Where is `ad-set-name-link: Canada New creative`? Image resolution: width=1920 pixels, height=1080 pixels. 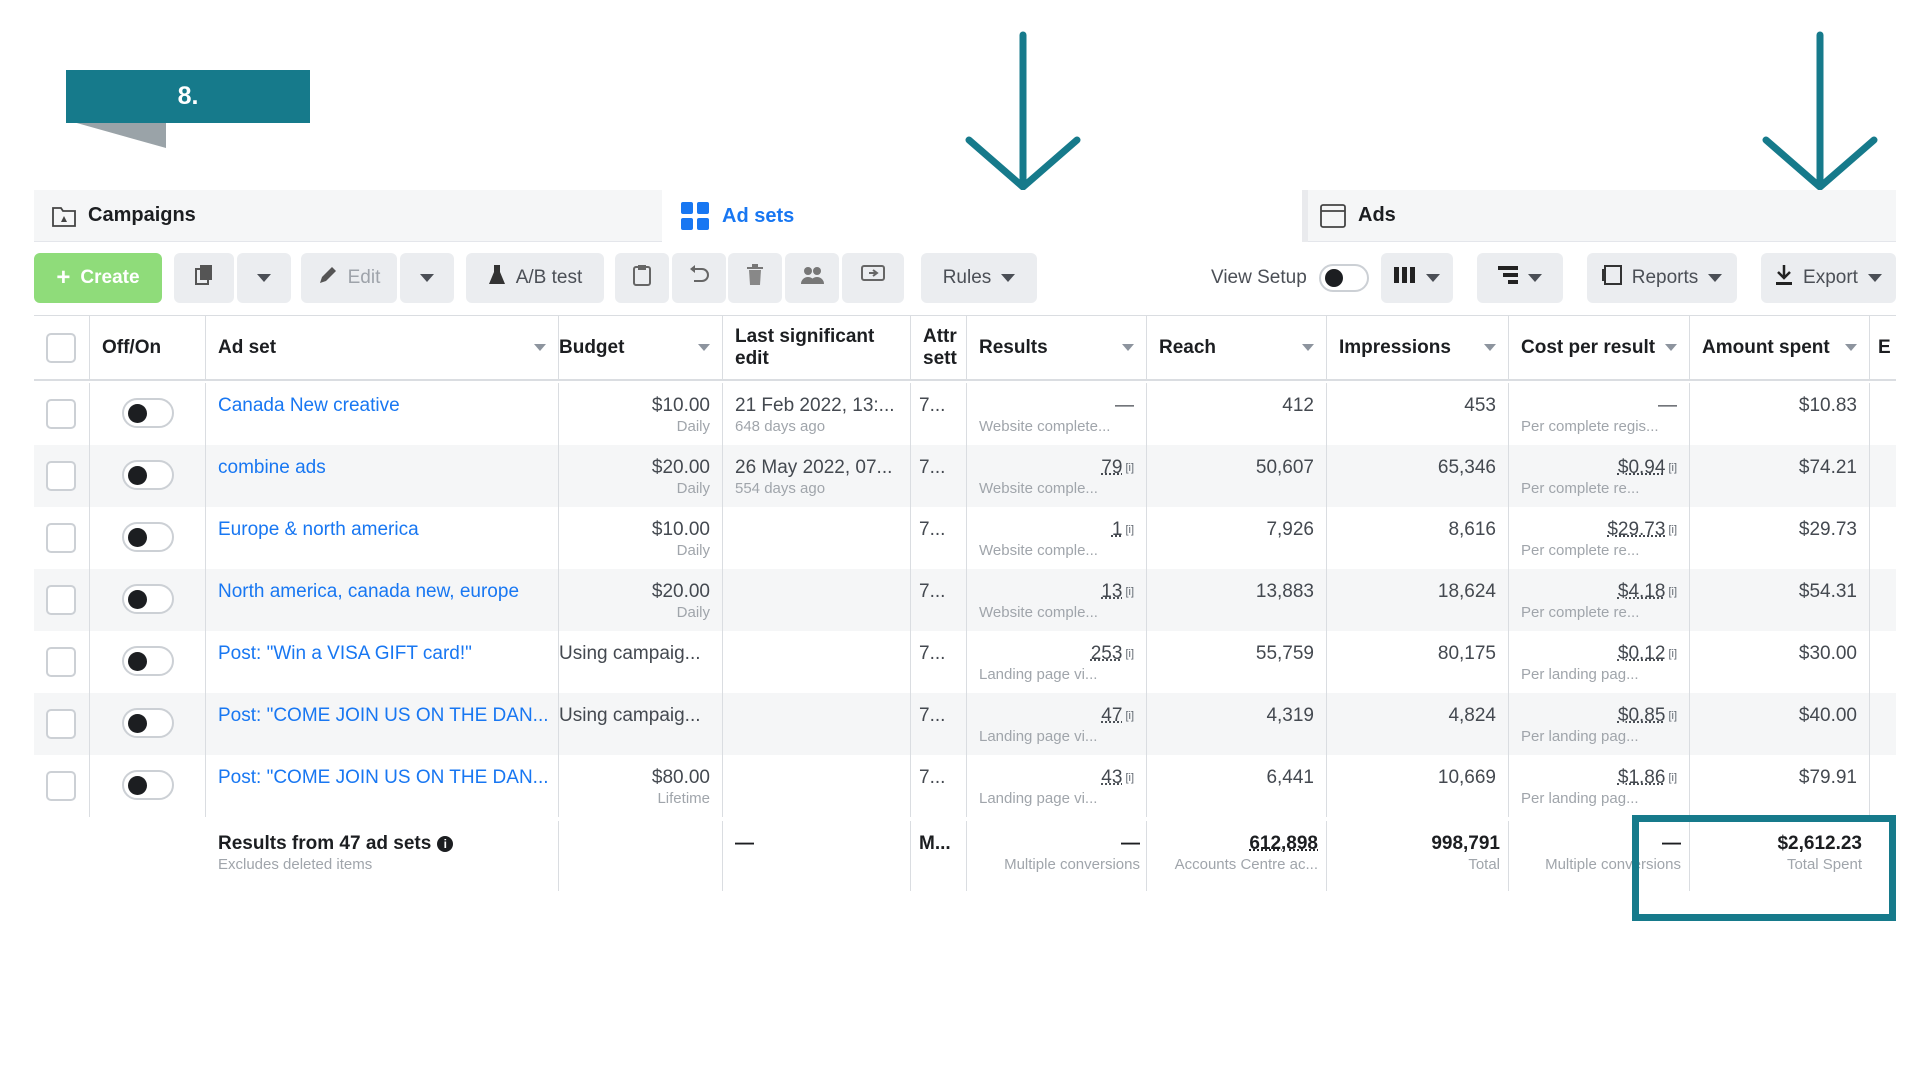 ad-set-name-link: Canada New creative is located at coordinates (382, 406).